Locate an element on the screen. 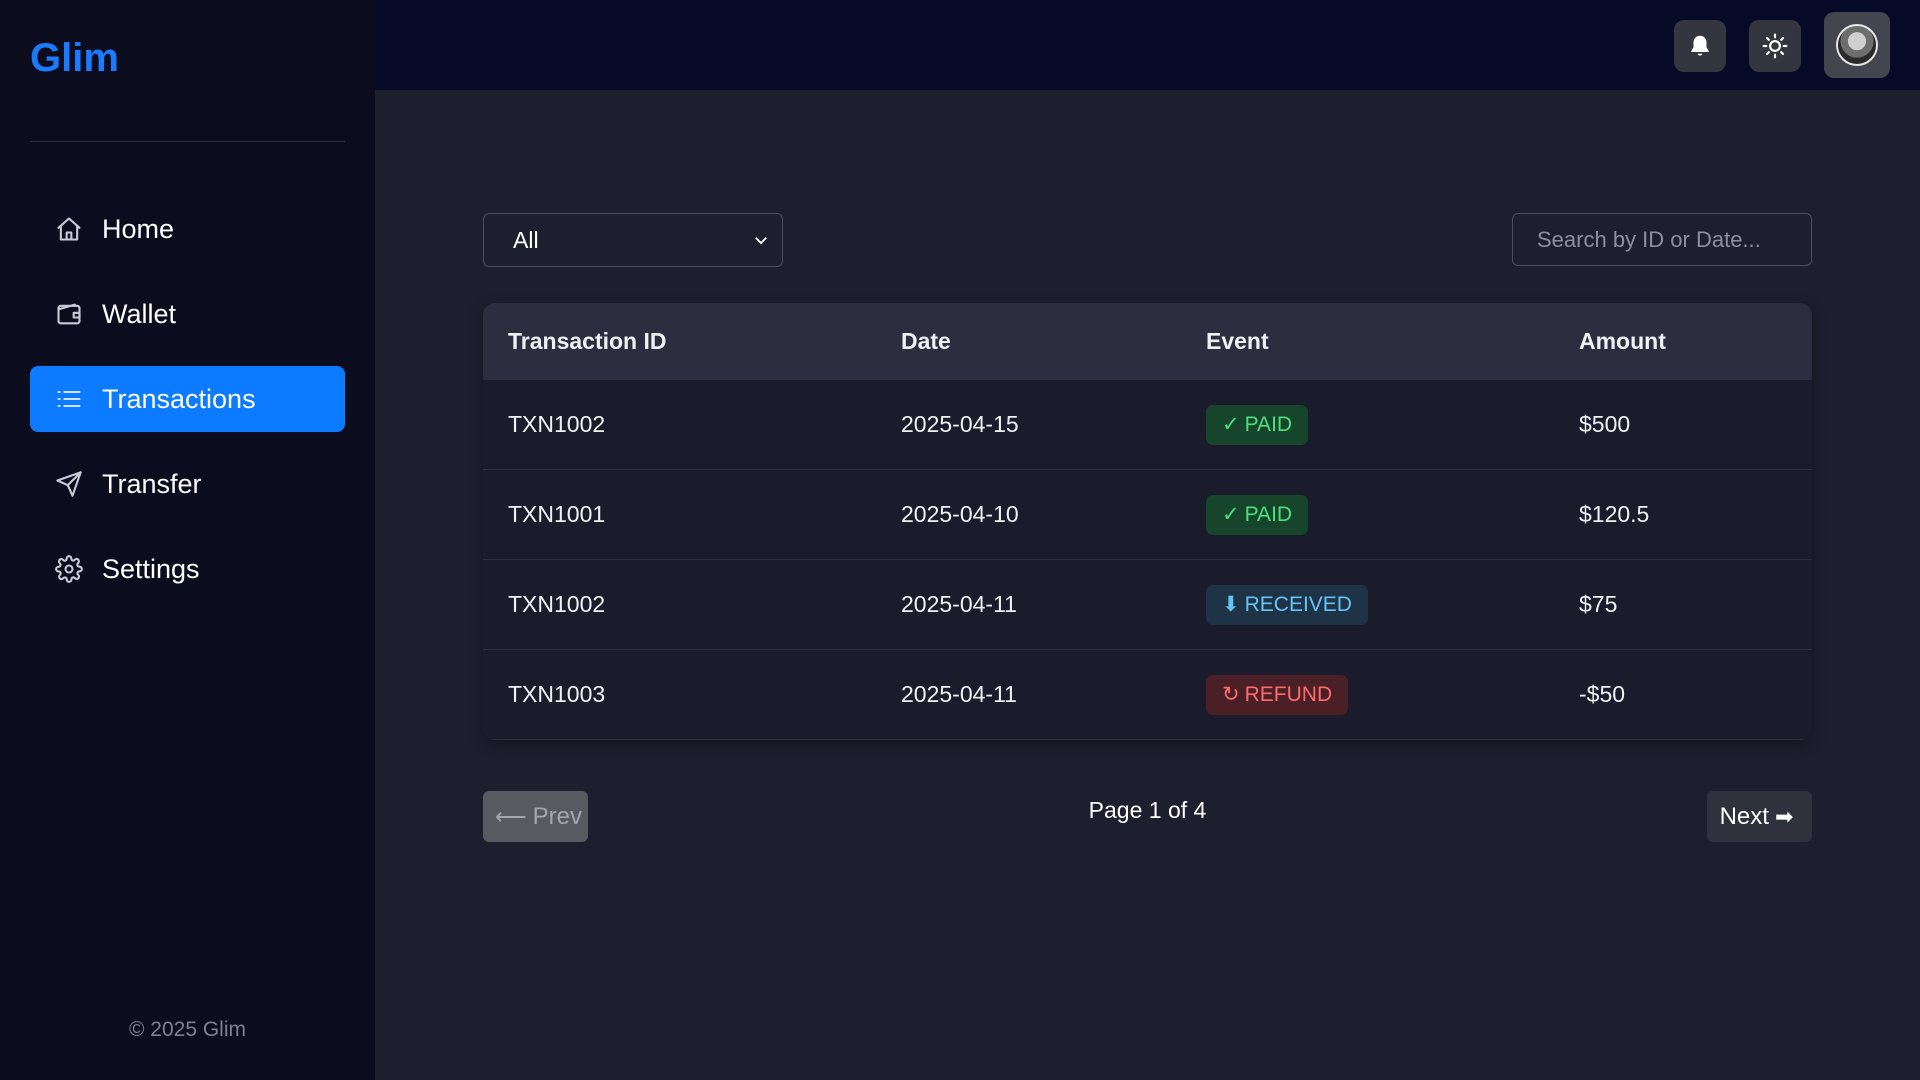 The height and width of the screenshot is (1080, 1920). brand-logo: Glim is located at coordinates (74, 58).